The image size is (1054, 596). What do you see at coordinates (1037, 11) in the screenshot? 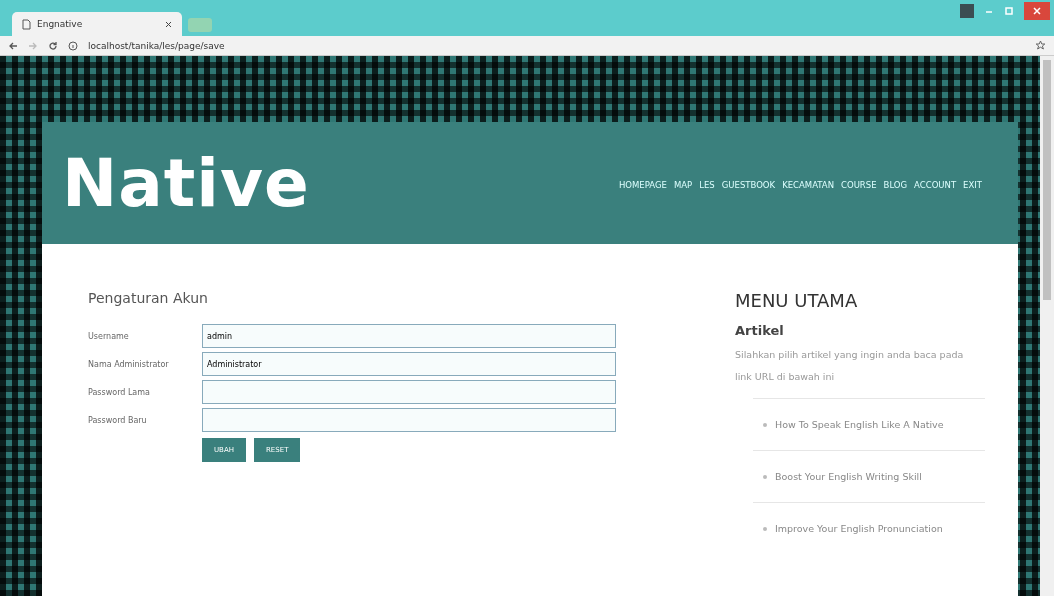
I see `close-window-icon` at bounding box center [1037, 11].